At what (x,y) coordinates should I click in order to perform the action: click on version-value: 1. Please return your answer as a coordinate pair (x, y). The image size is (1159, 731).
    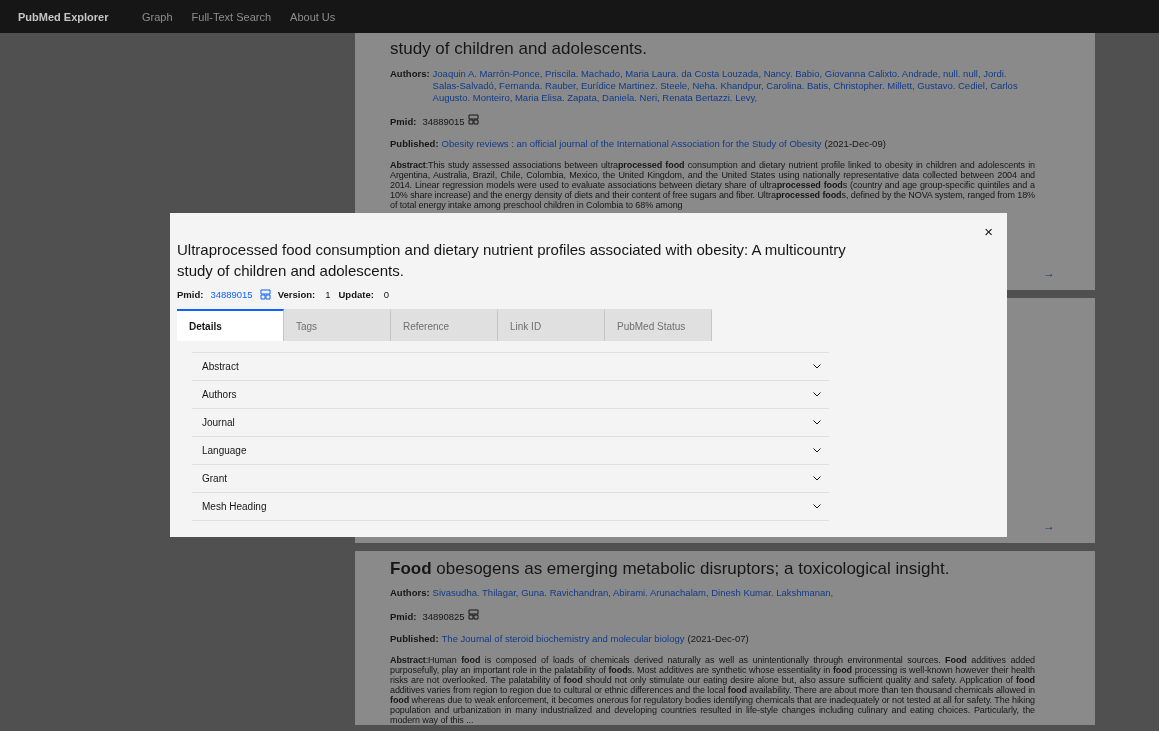
    Looking at the image, I should click on (328, 294).